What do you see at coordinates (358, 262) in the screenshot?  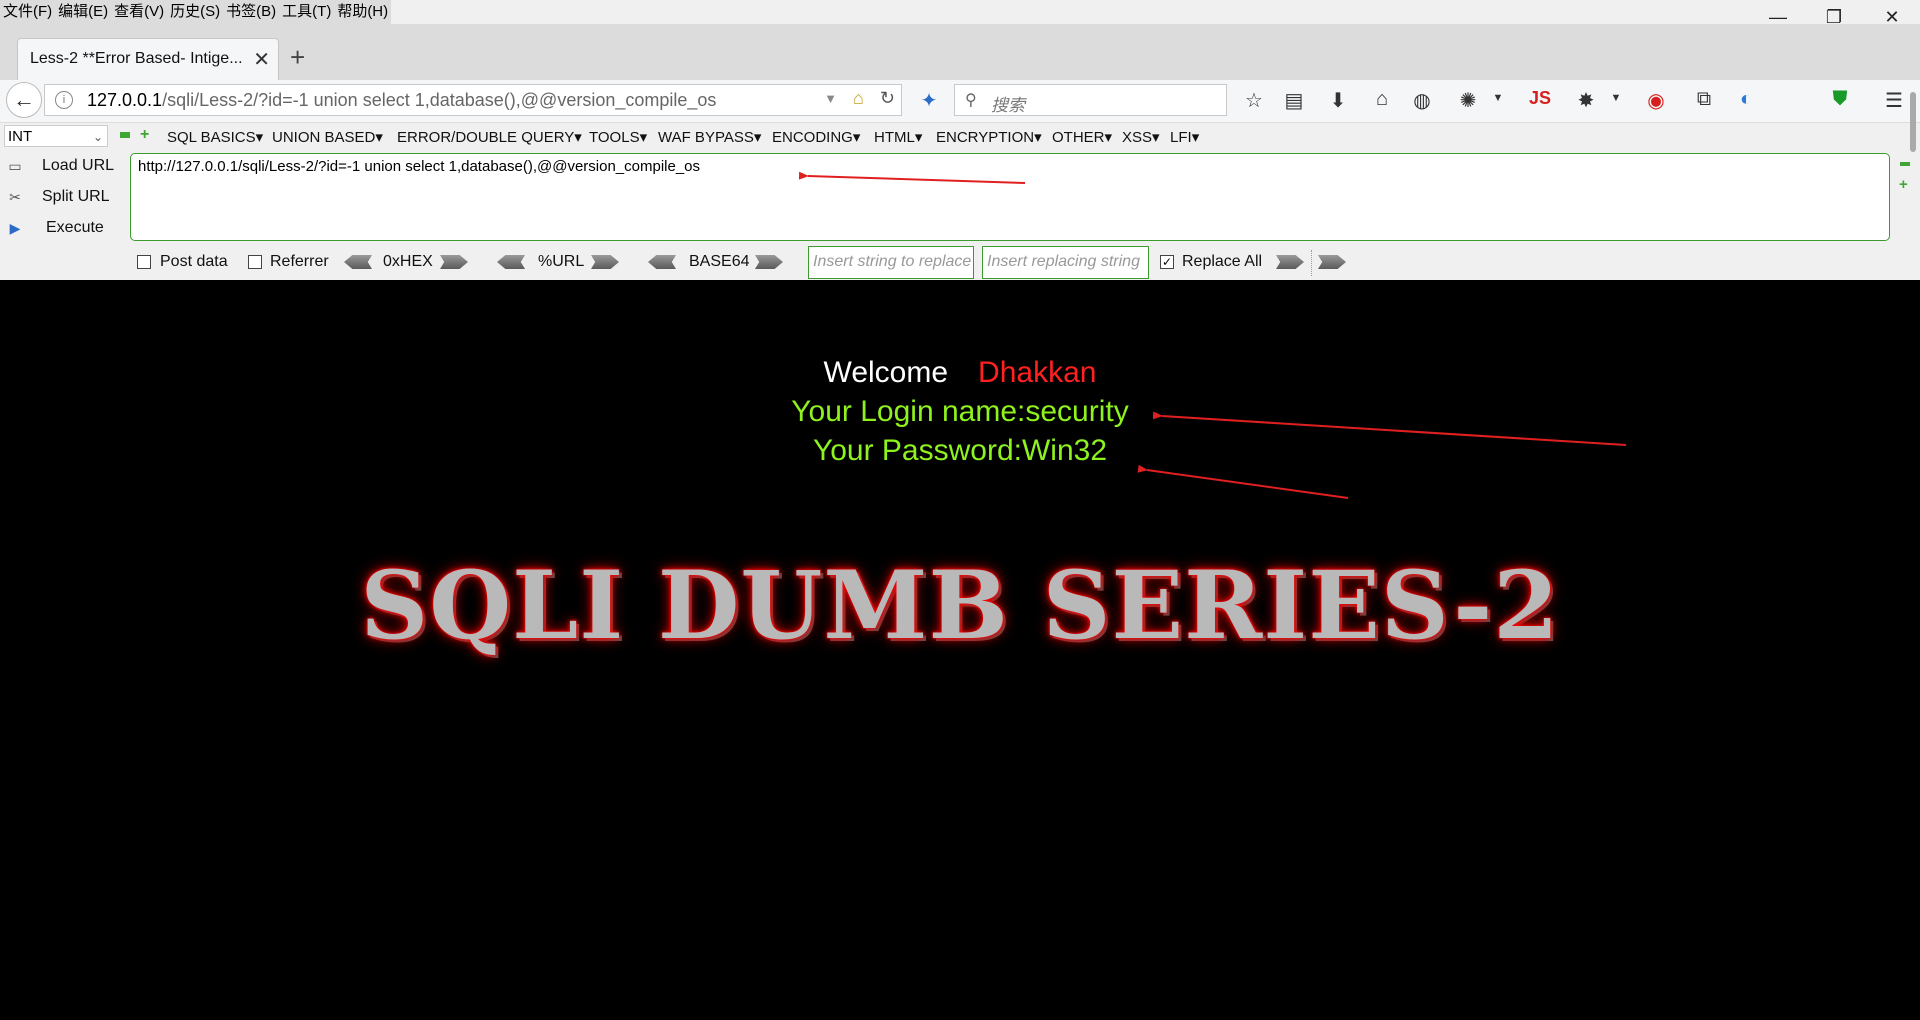 I see `hex-decode-arrow-icon` at bounding box center [358, 262].